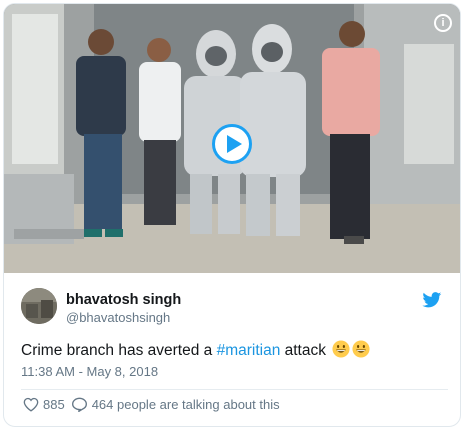 The image size is (465, 432). Describe the element at coordinates (123, 318) in the screenshot. I see `author-handle: @bhavatoshsingh` at that location.